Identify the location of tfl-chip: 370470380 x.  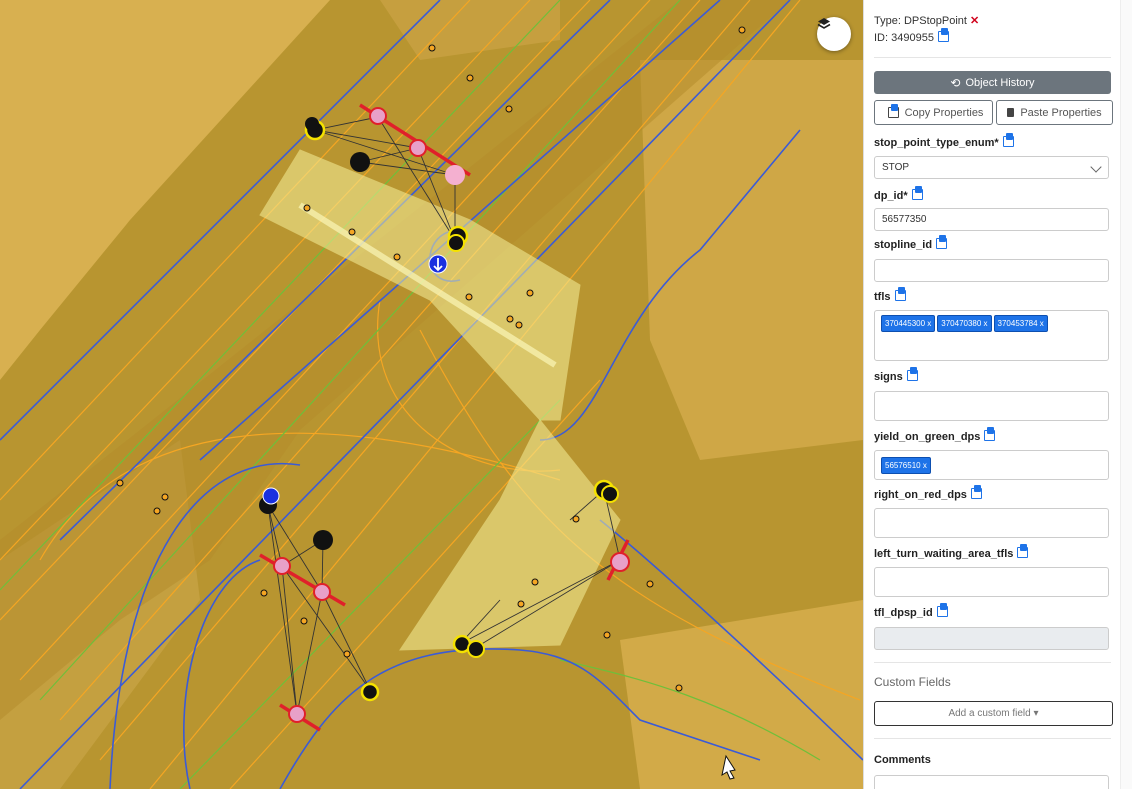
(964, 323).